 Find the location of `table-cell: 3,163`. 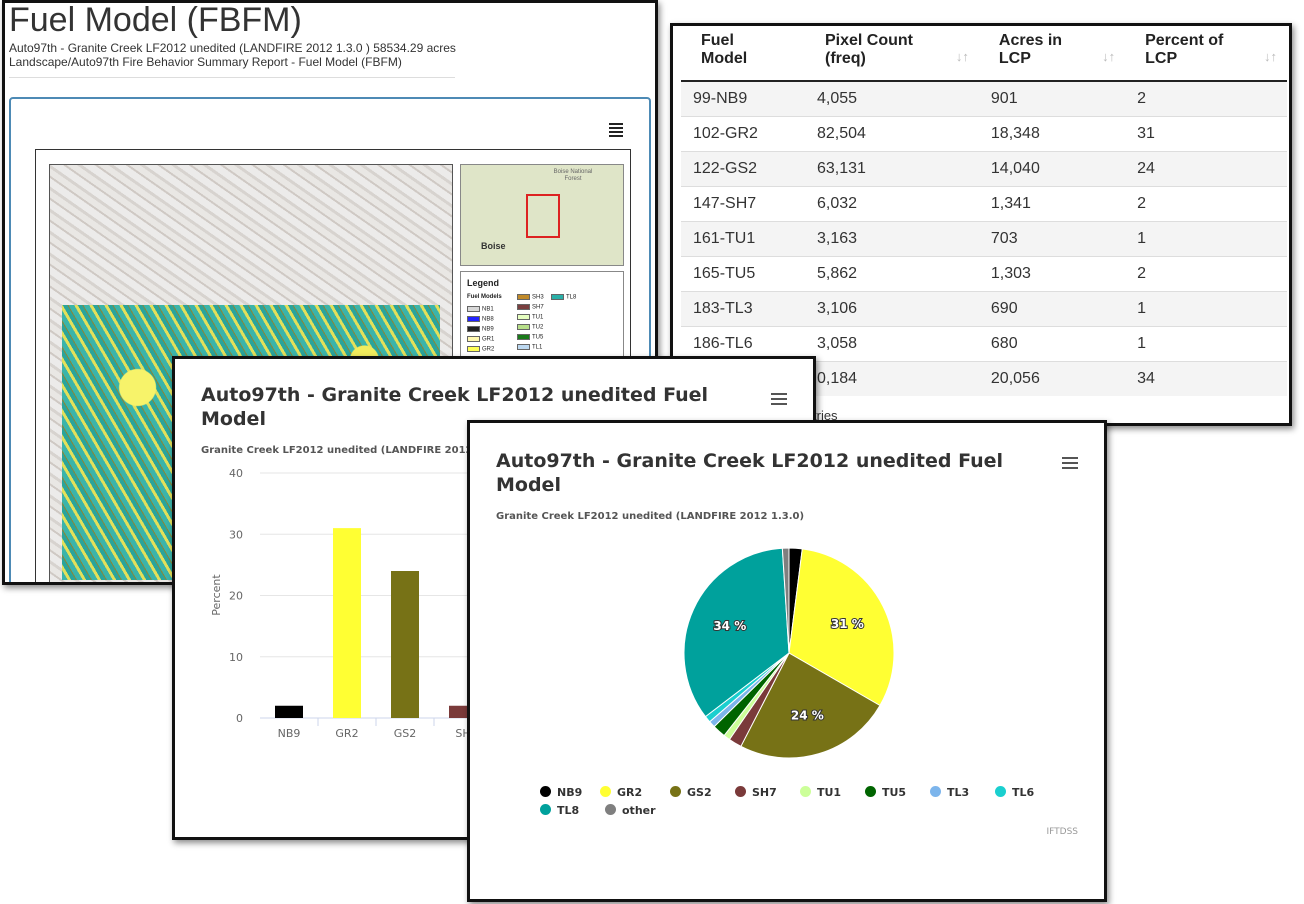

table-cell: 3,163 is located at coordinates (892, 239).